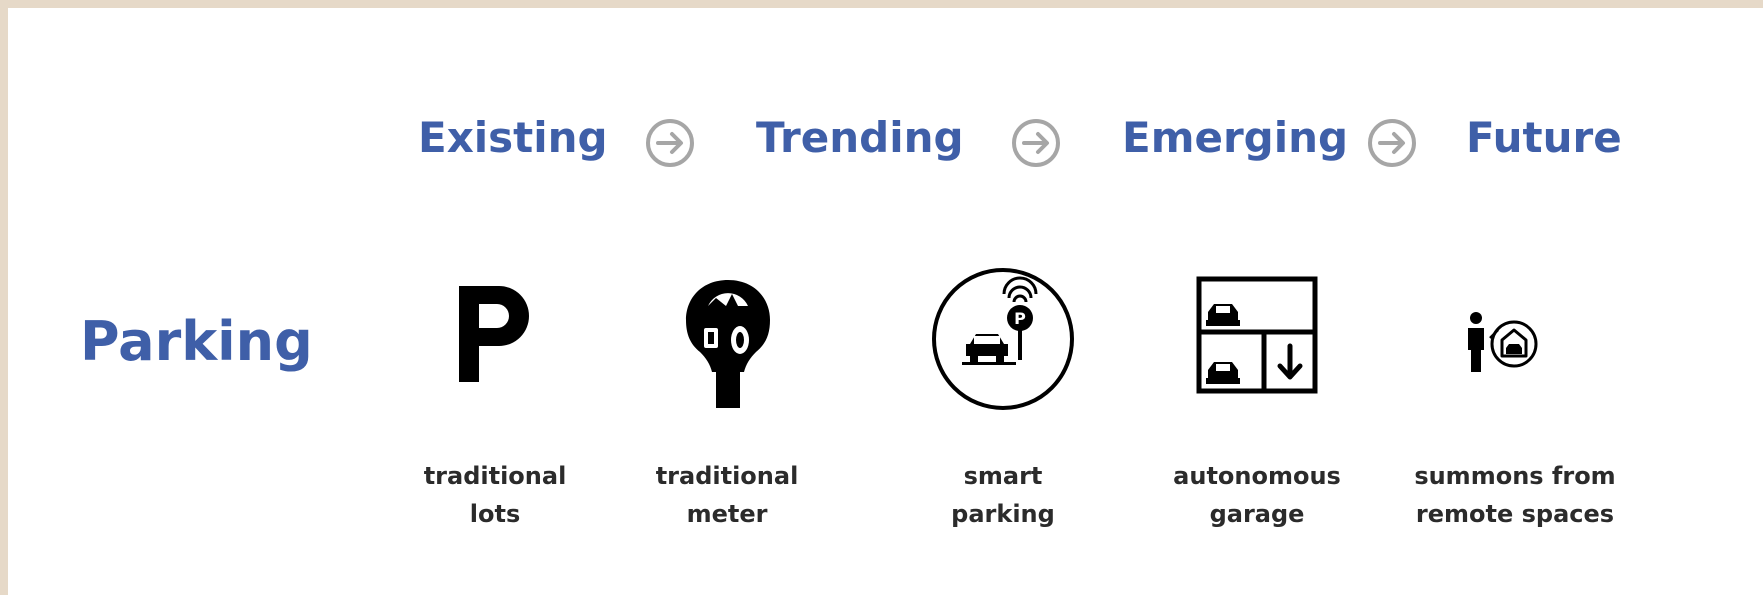 The height and width of the screenshot is (595, 1763). Describe the element at coordinates (1235, 137) in the screenshot. I see `stage-emerging: Emerging` at that location.